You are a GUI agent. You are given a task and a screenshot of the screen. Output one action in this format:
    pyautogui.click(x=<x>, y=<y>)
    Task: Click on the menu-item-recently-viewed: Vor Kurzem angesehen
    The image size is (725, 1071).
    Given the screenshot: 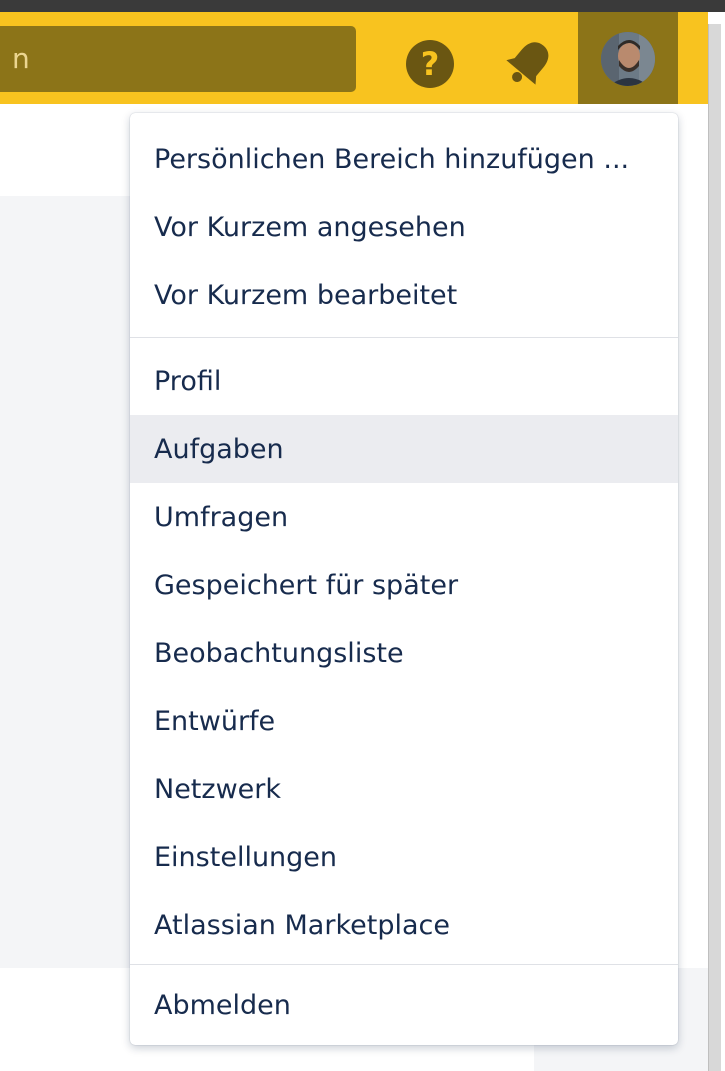 What is the action you would take?
    pyautogui.click(x=404, y=227)
    